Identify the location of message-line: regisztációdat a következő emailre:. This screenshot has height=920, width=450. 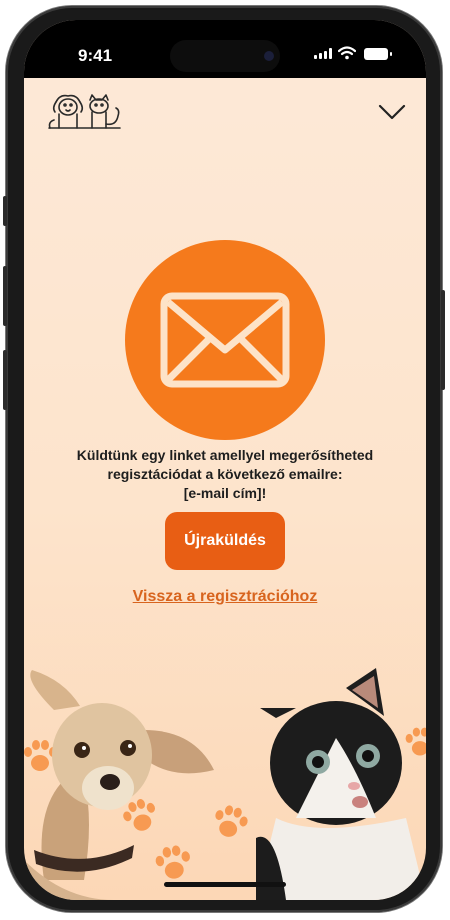
(225, 474).